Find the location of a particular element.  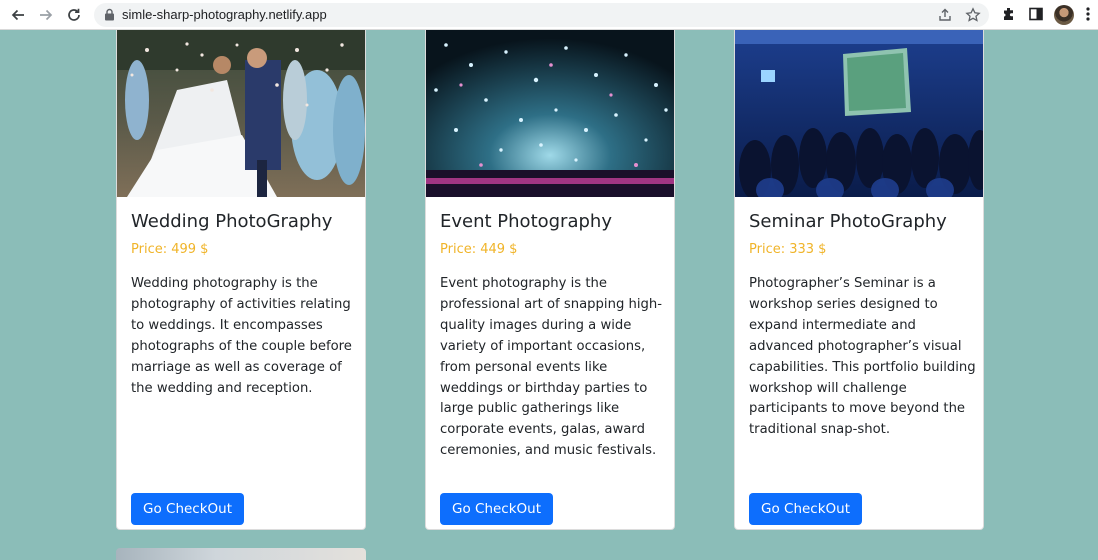

forward-arrow-icon is located at coordinates (46, 15).